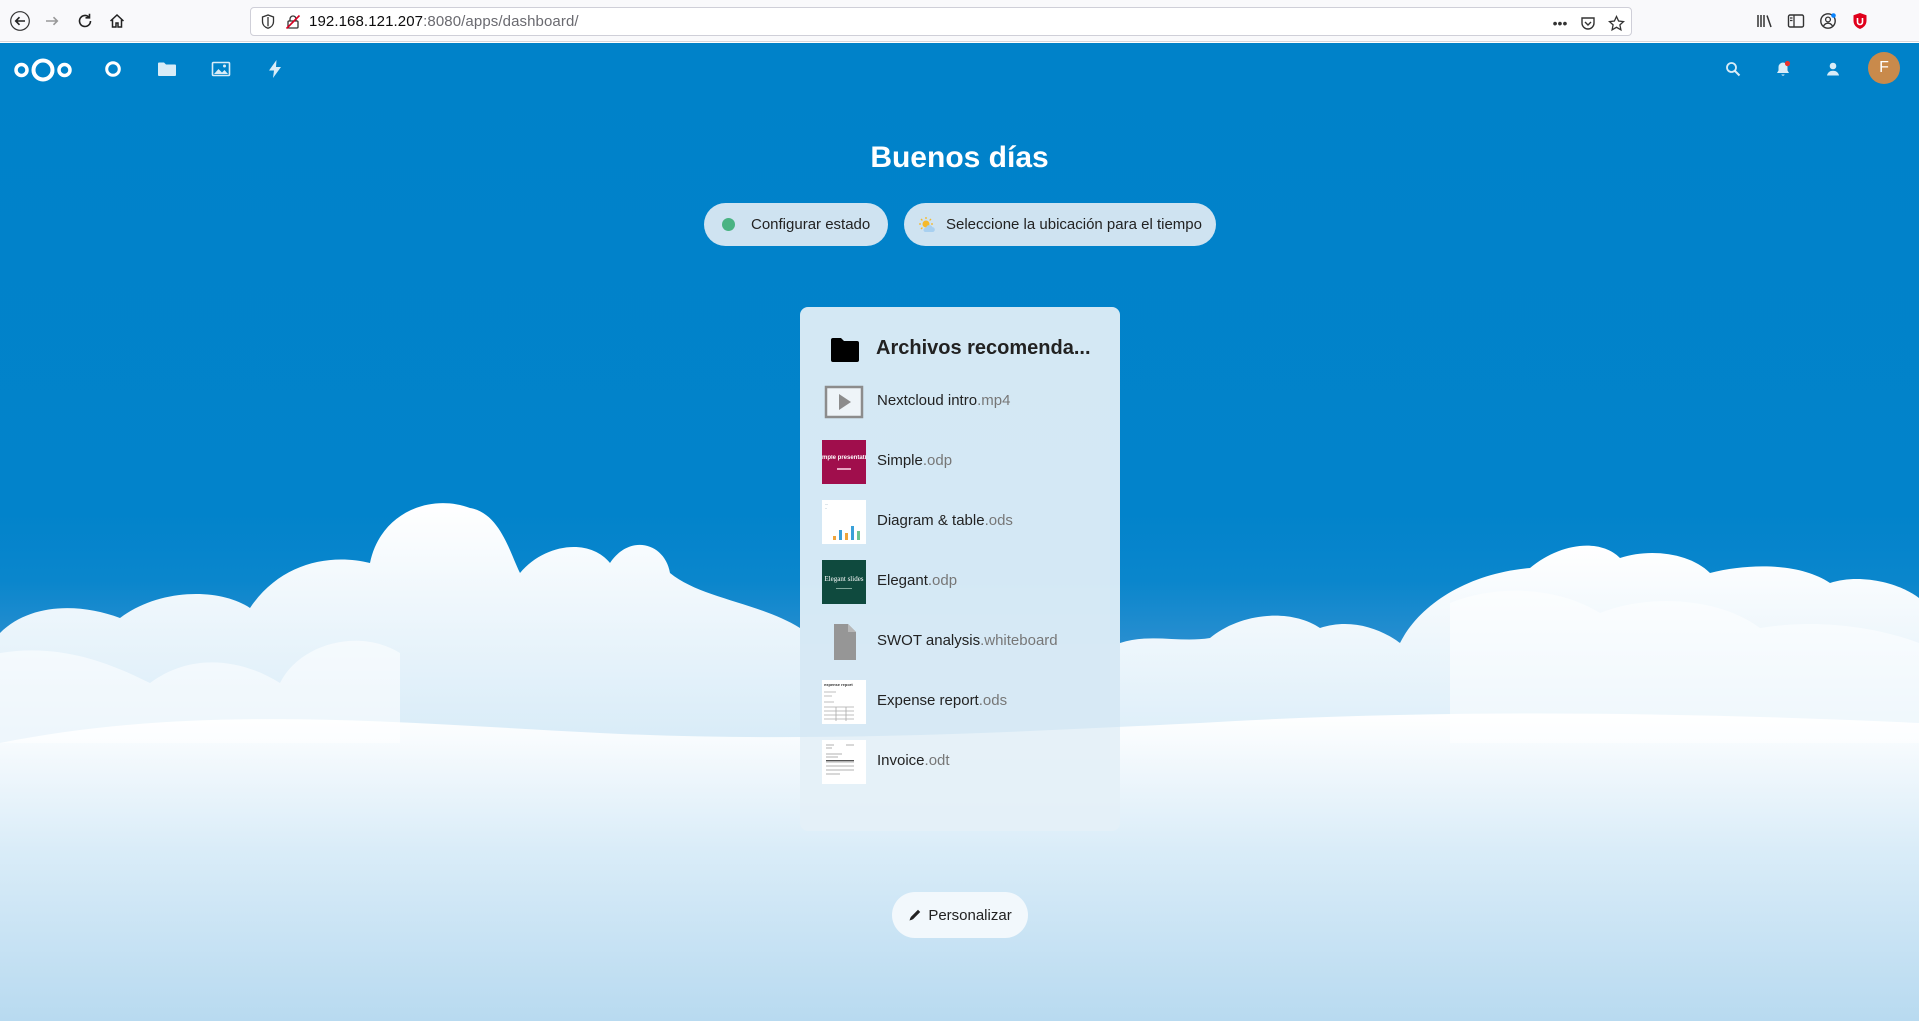 The height and width of the screenshot is (1021, 1919). Describe the element at coordinates (941, 21) in the screenshot. I see `address-bar: 192.168.121.207:8080/apps/dashboard/ •••` at that location.